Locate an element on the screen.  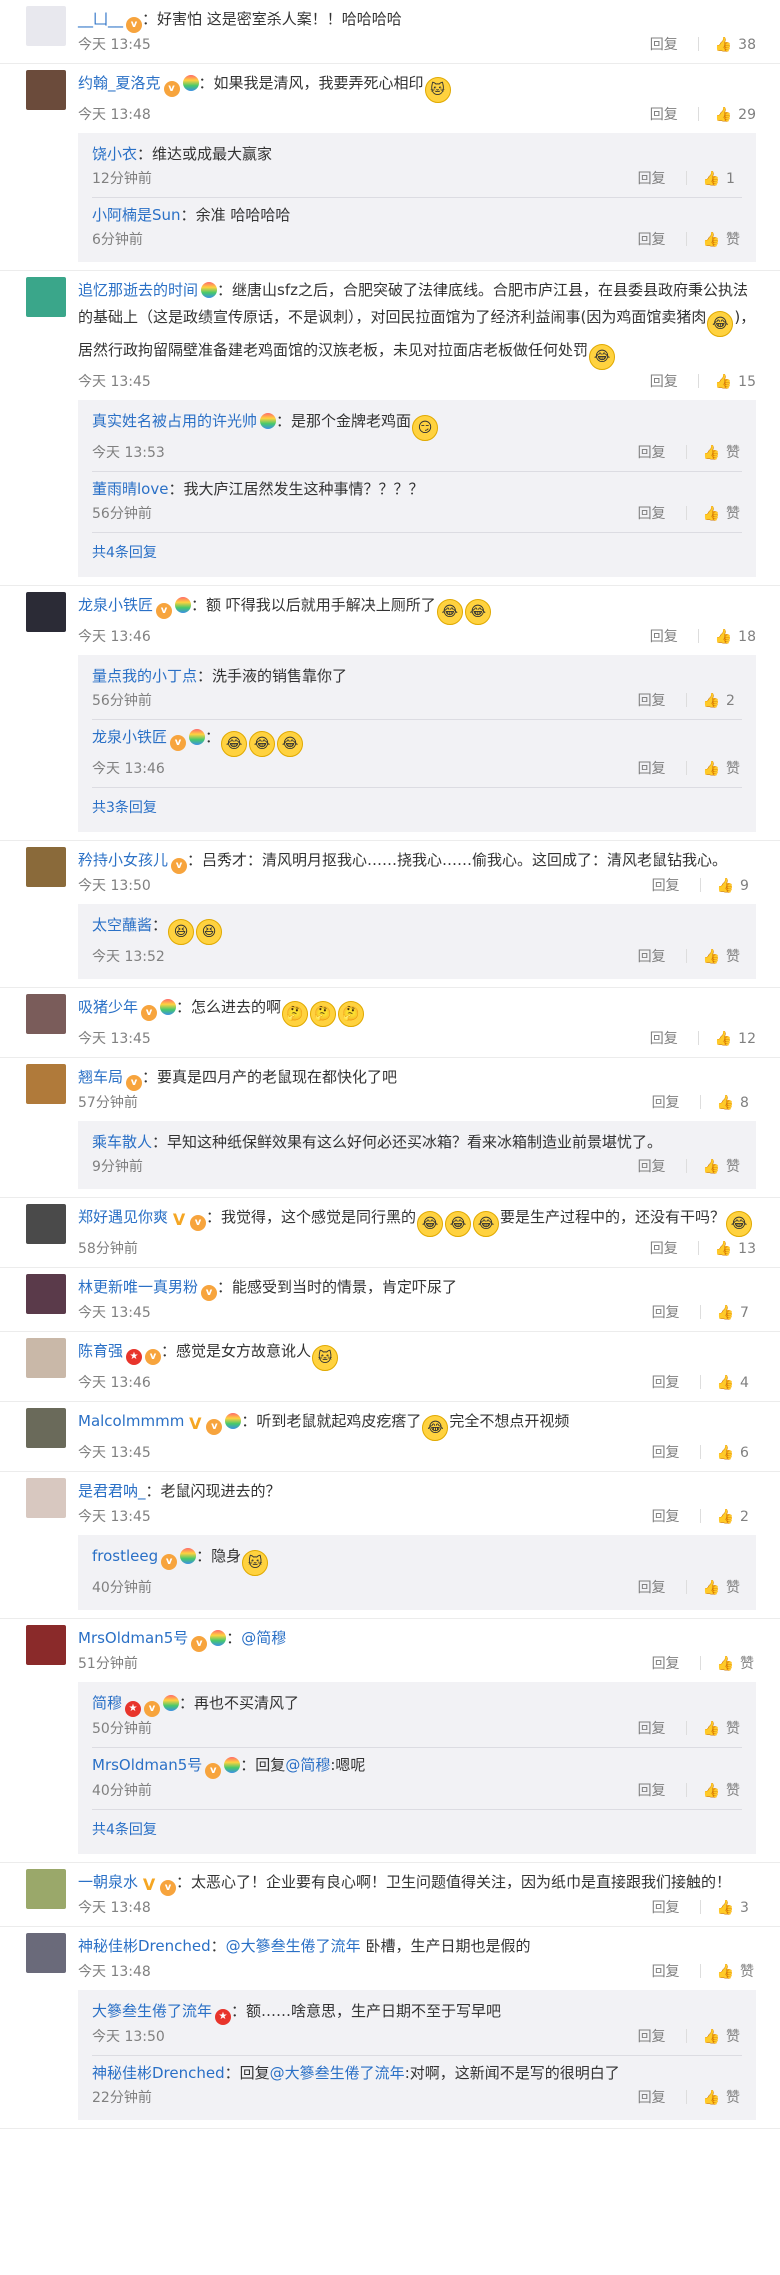
like-count: 29 is located at coordinates (747, 115).